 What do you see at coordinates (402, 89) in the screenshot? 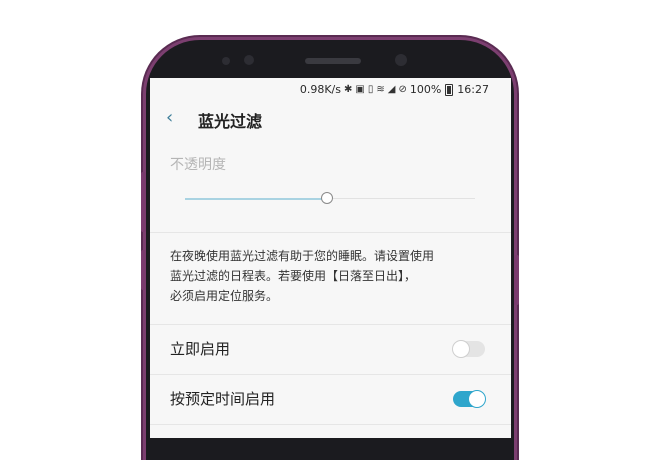
I see `no-sim-icon: ⊘` at bounding box center [402, 89].